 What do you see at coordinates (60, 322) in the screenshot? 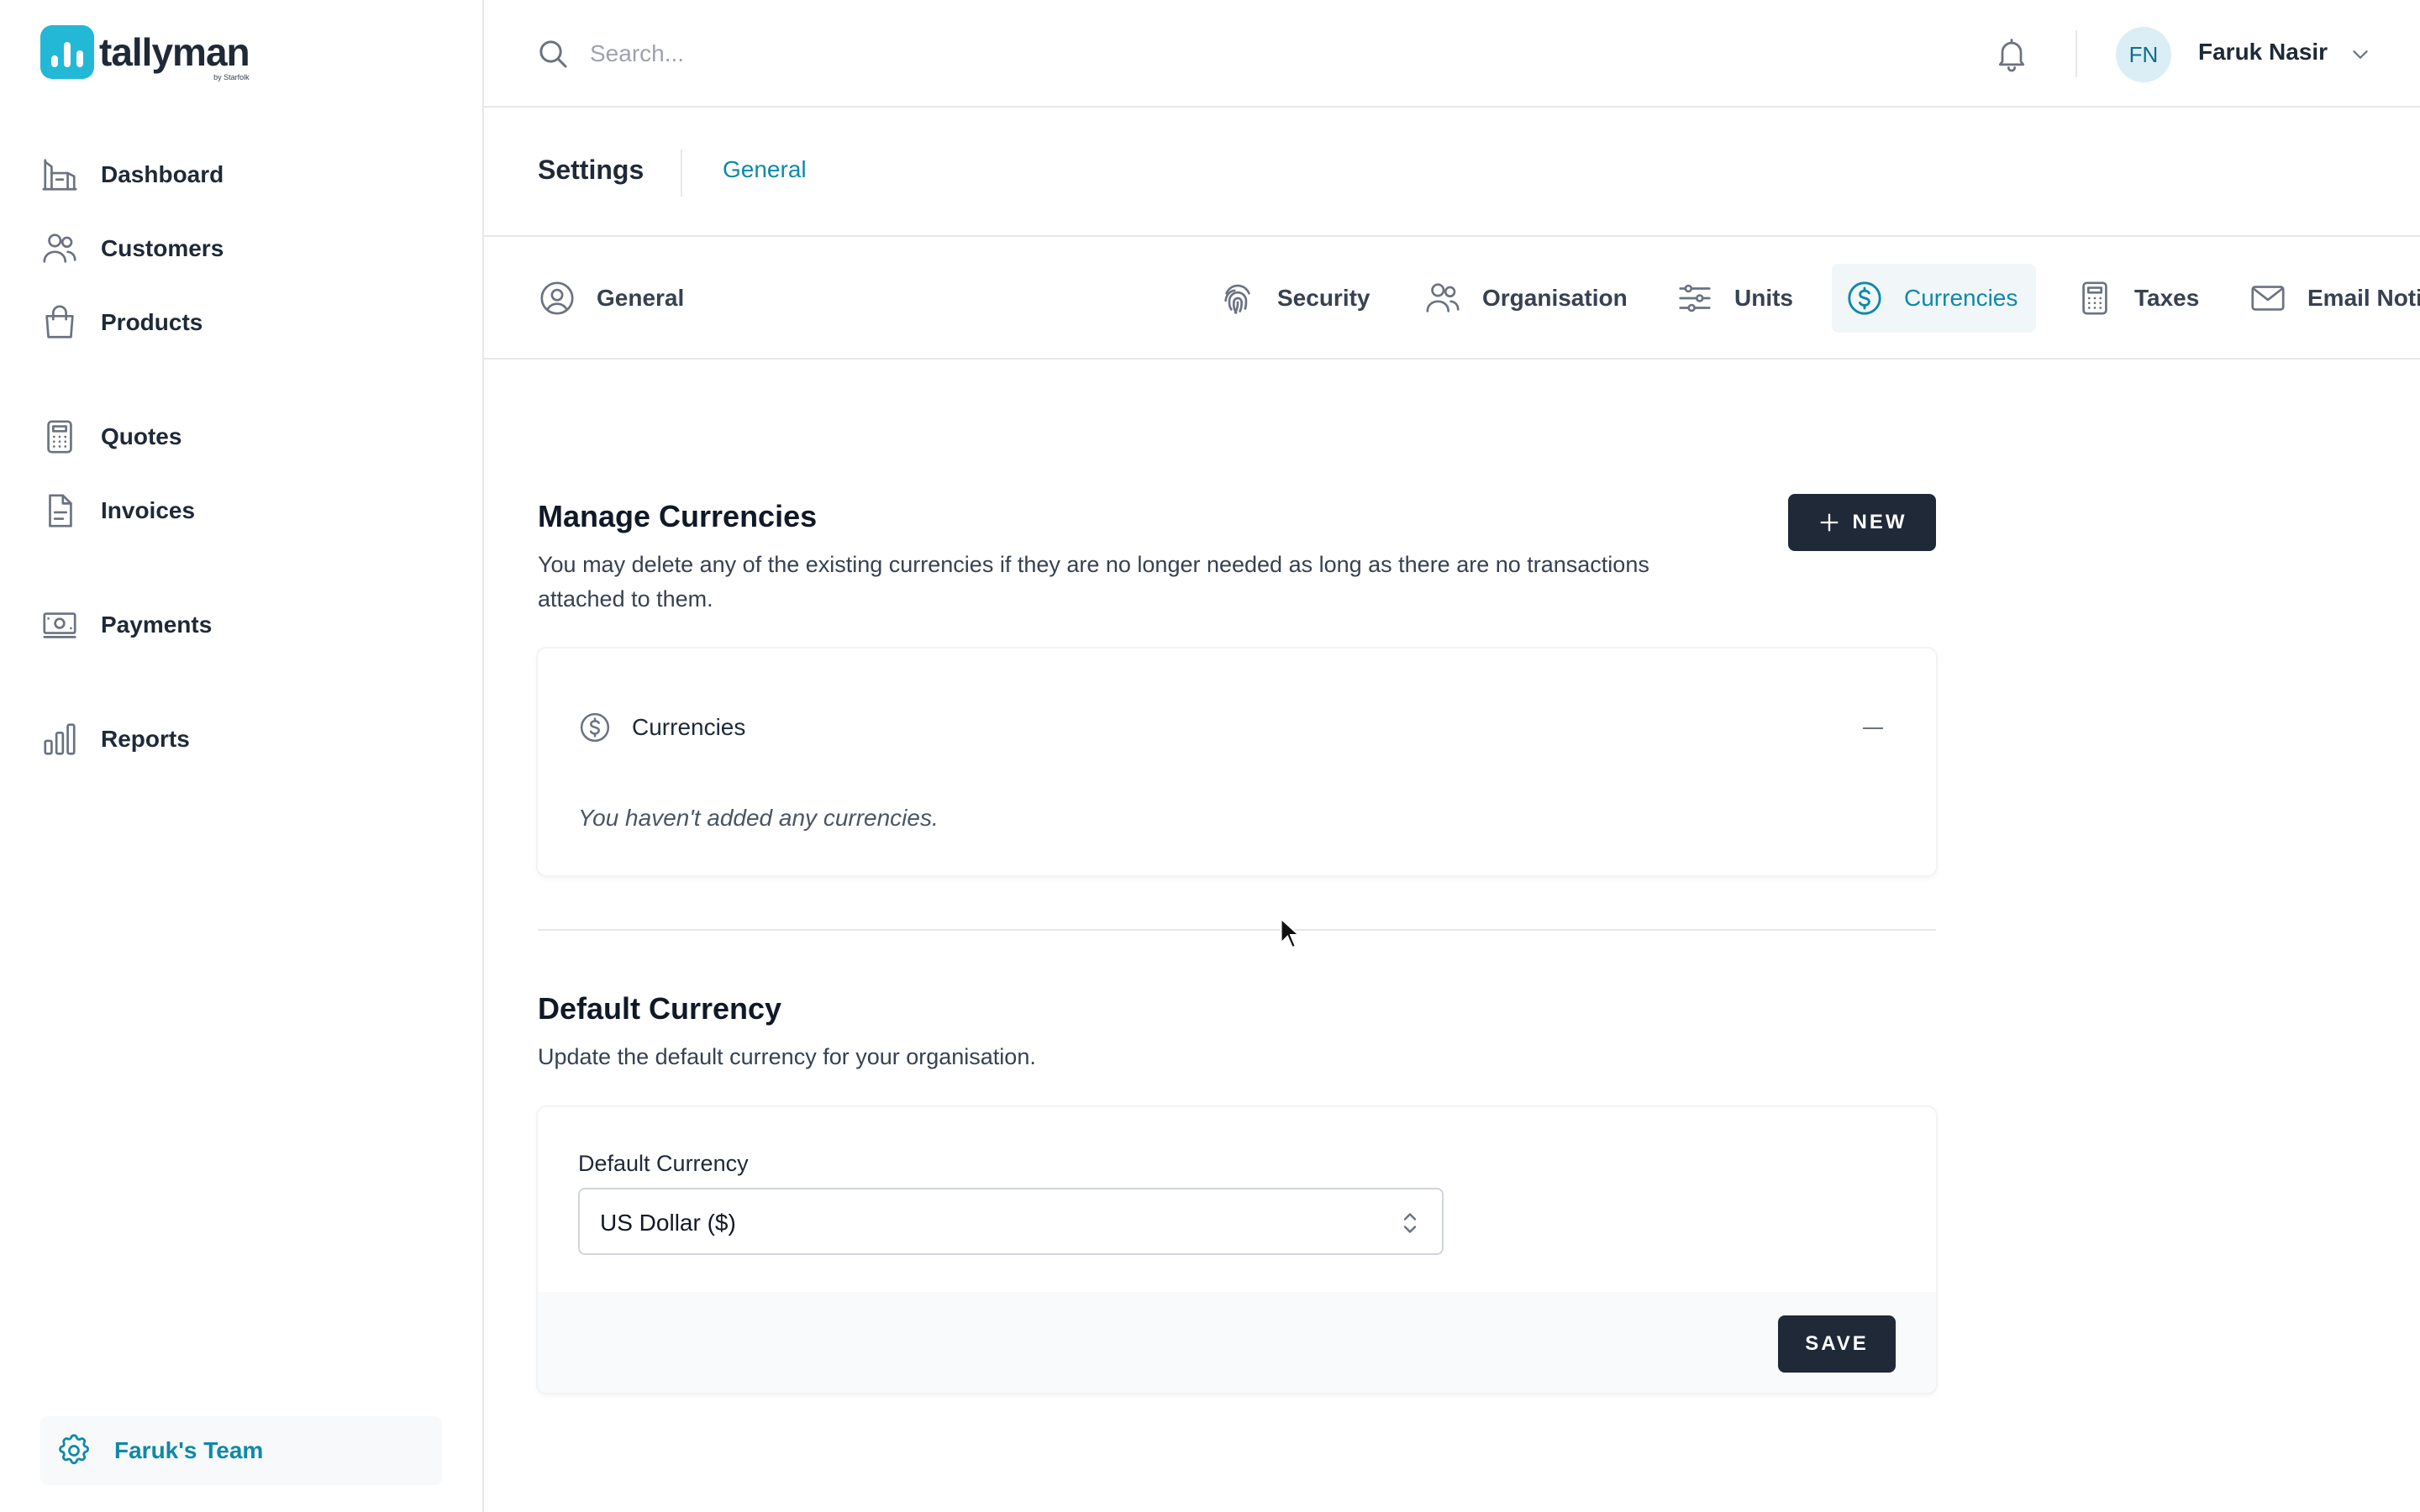
I see `shopping-bag-icon` at bounding box center [60, 322].